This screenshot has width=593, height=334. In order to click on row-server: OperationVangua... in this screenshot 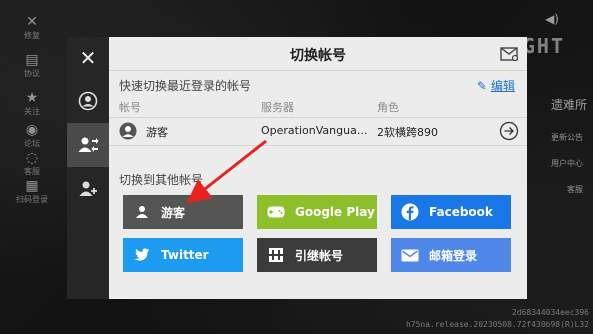, I will do `click(314, 130)`.